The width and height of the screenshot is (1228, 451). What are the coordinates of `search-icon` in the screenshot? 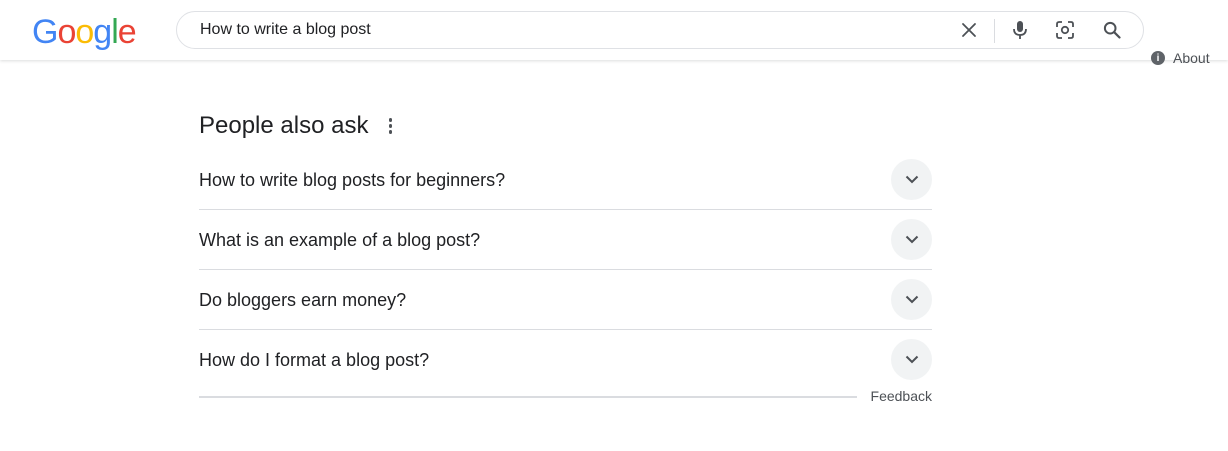 It's located at (1112, 30).